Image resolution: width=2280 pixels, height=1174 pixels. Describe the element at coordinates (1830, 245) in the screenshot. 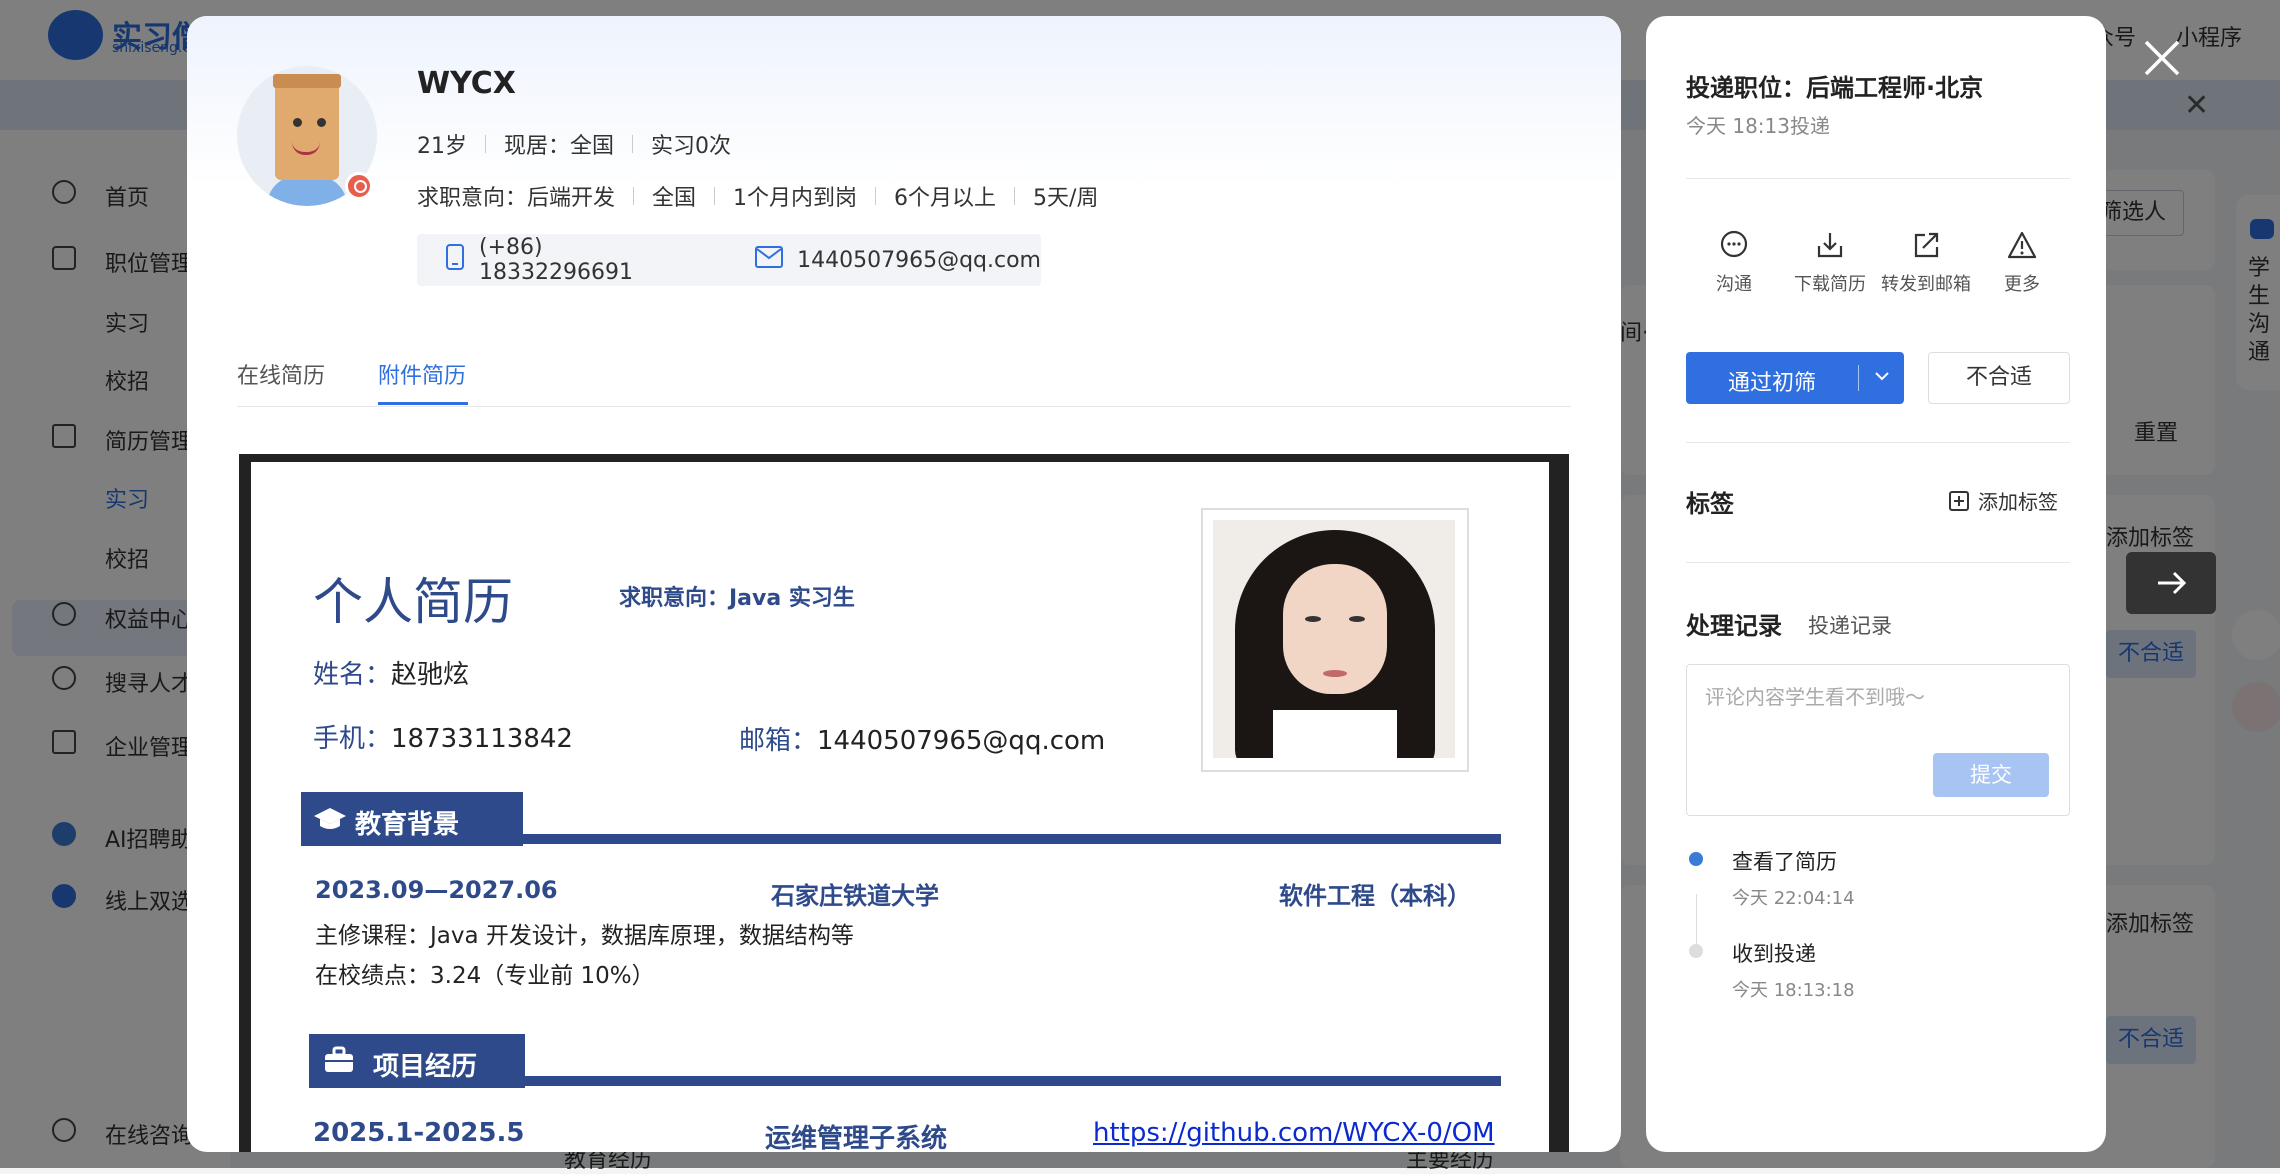

I see `download-icon` at that location.